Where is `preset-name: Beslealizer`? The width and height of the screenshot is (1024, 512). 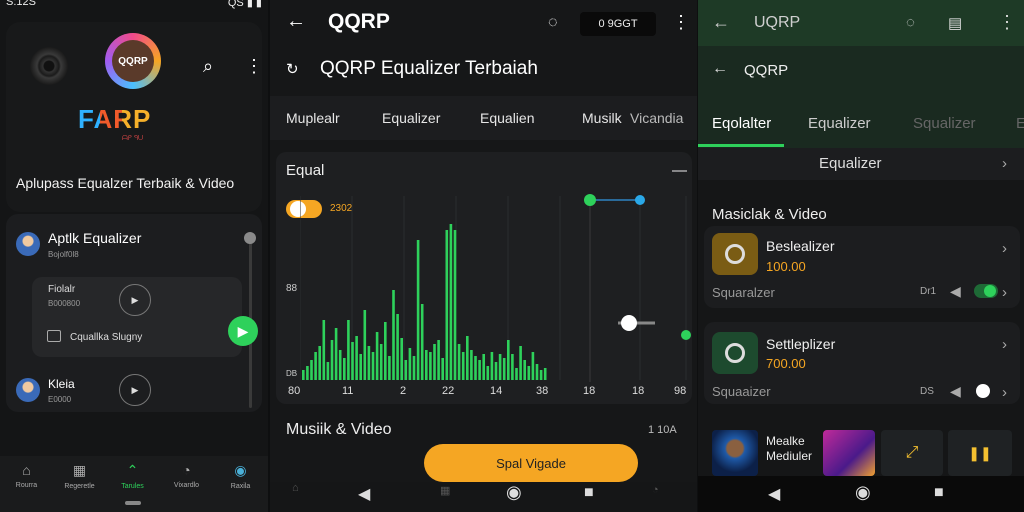
preset-name: Beslealizer is located at coordinates (800, 246).